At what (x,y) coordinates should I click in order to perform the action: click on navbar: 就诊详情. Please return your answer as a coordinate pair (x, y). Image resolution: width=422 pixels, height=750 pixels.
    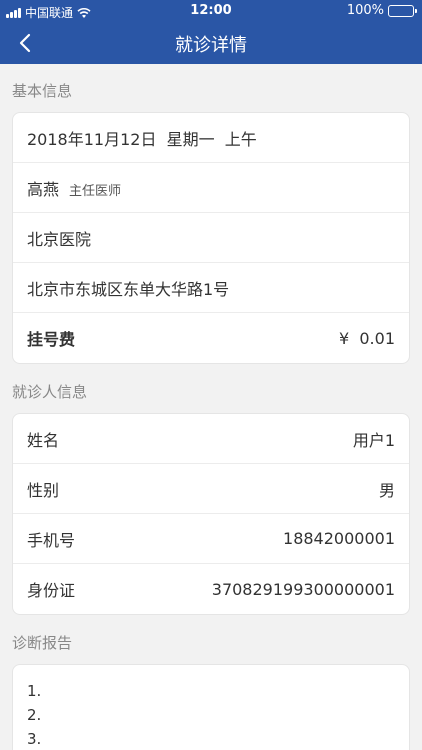
    Looking at the image, I should click on (211, 43).